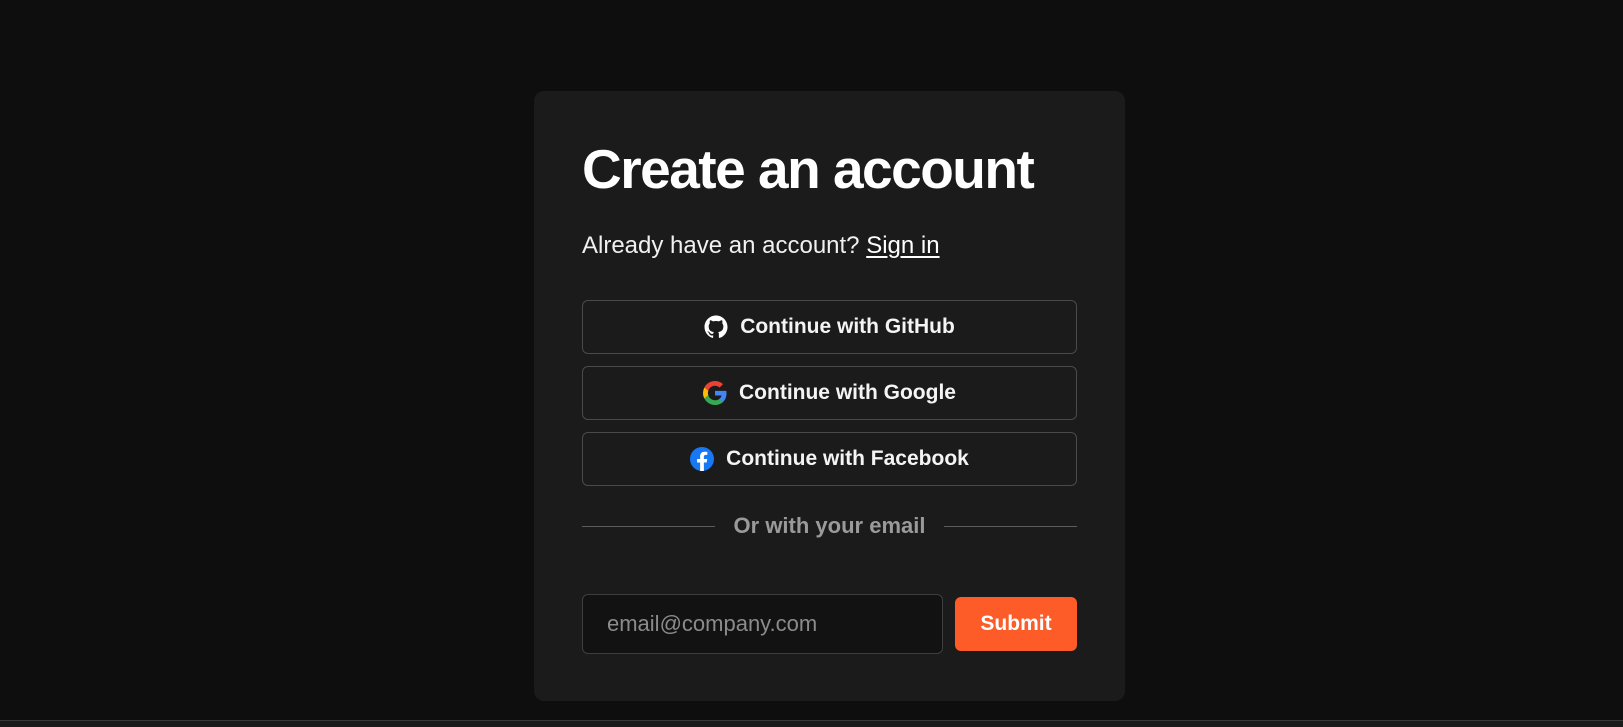 The width and height of the screenshot is (1623, 727). I want to click on continue-with-google-button: Continue with Google, so click(829, 393).